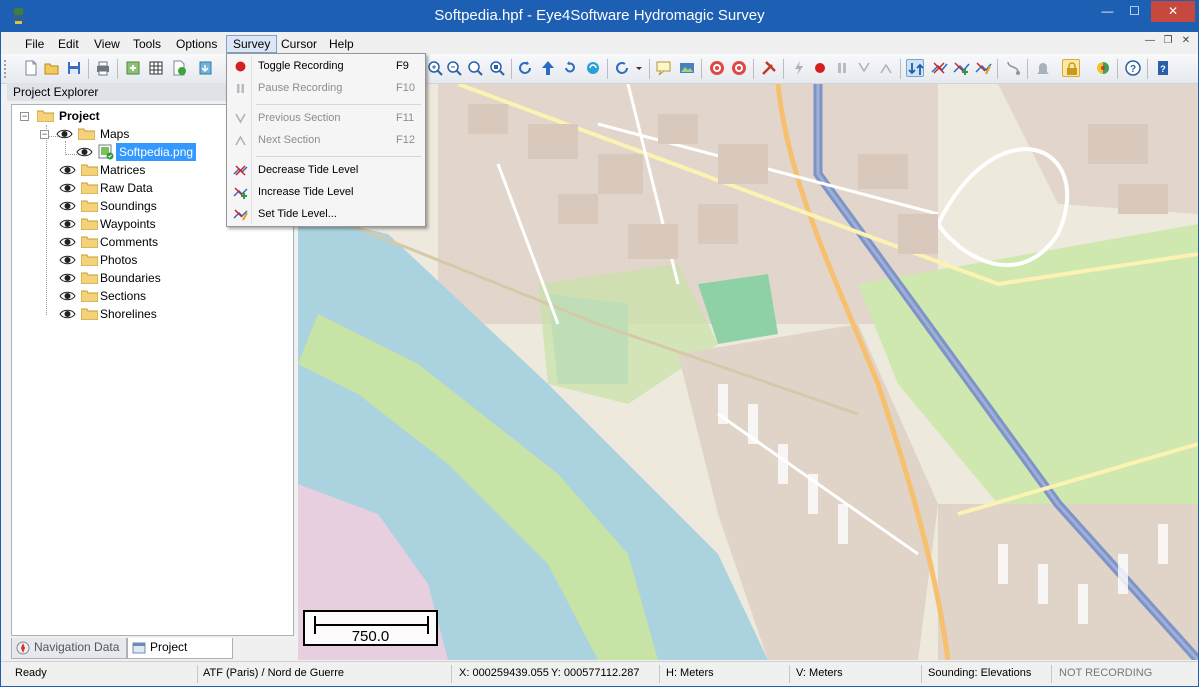  Describe the element at coordinates (169, 314) in the screenshot. I see `tree-node-shorelines: Shorelines` at that location.